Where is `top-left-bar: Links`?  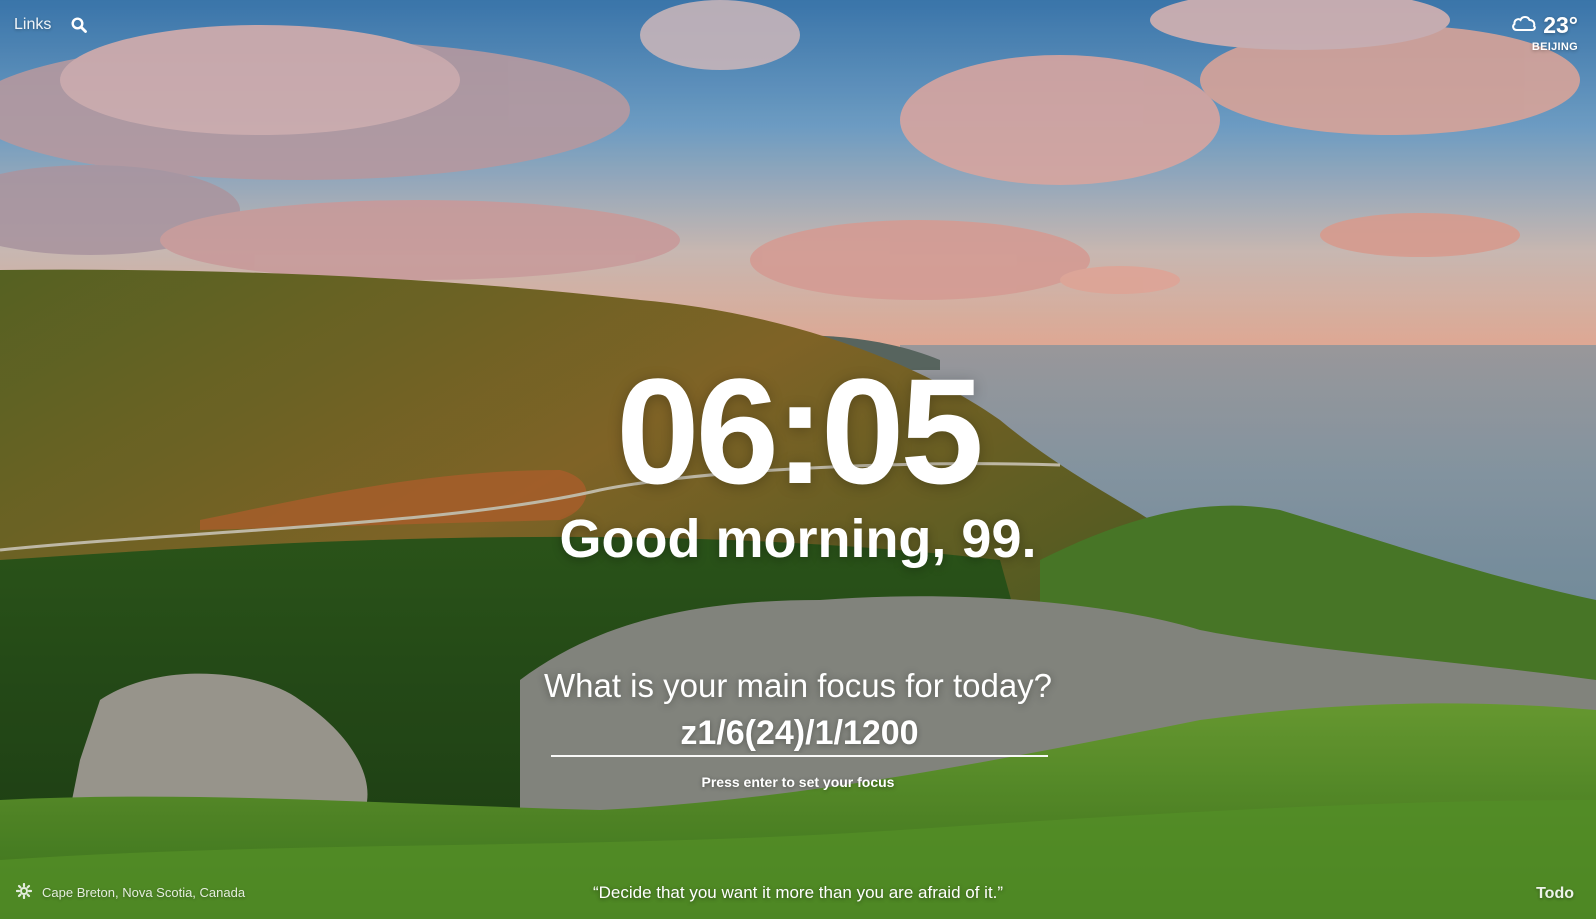 top-left-bar: Links is located at coordinates (51, 25).